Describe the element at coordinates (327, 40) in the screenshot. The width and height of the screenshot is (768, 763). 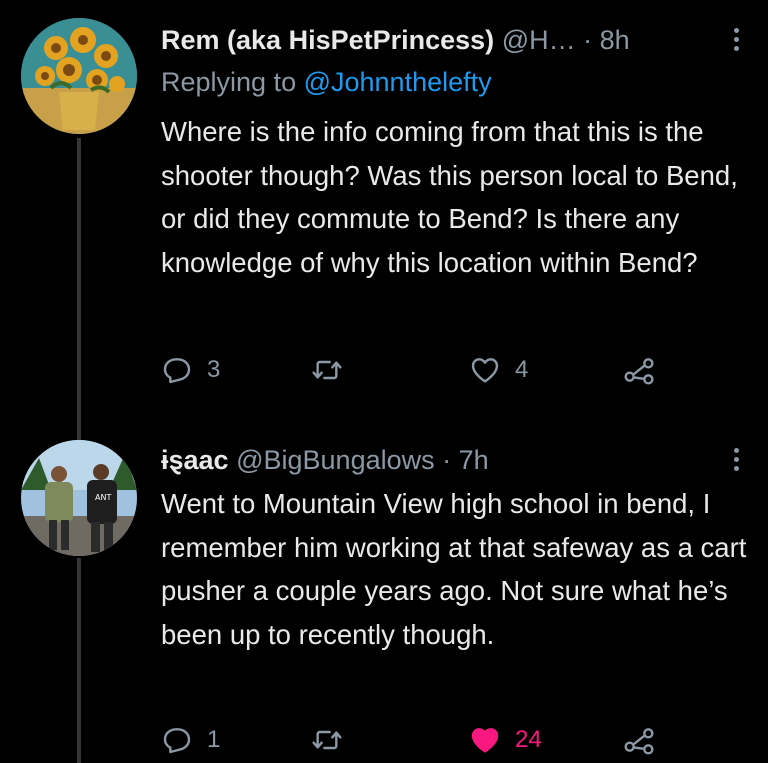
I see `display-name: Rem (aka HisPetPrincess)` at that location.